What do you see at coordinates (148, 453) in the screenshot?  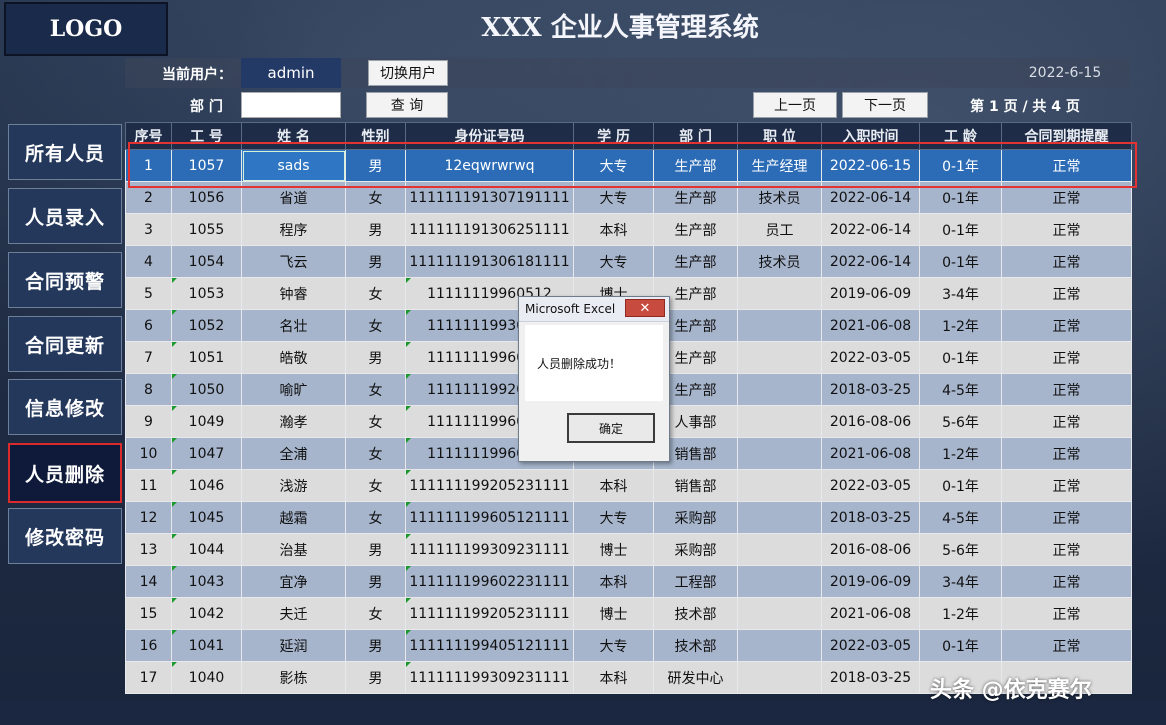 I see `table-cell: 10` at bounding box center [148, 453].